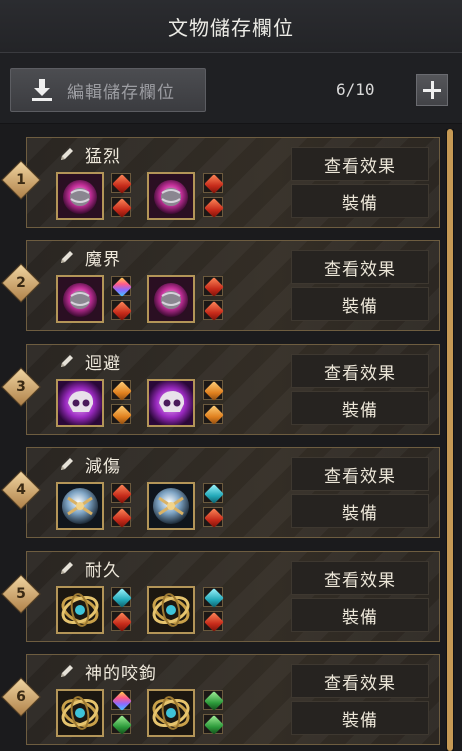 This screenshot has width=462, height=751. I want to click on slot-number: 5, so click(21, 594).